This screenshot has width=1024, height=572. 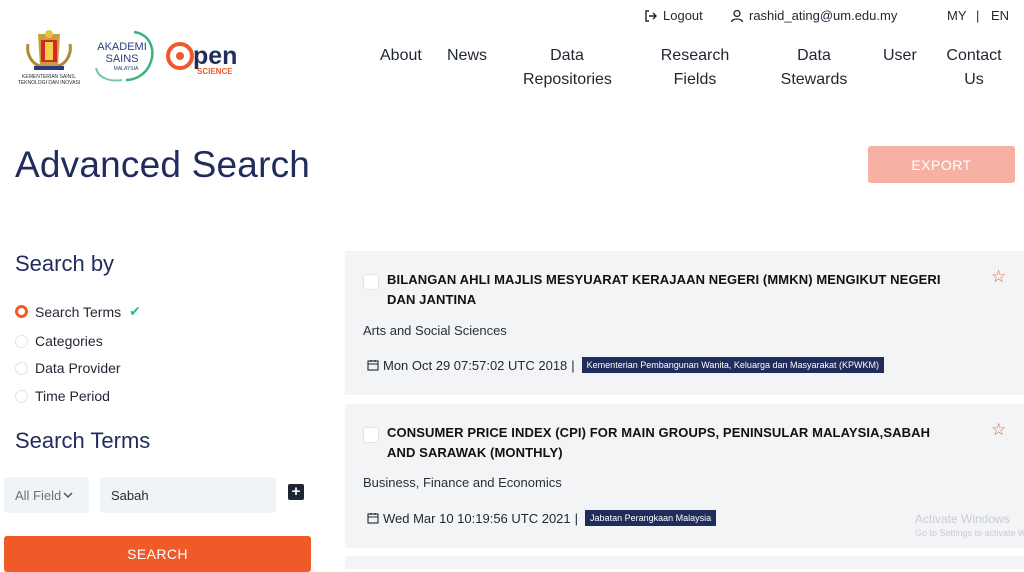 I want to click on logout-link: Logout, so click(x=673, y=15).